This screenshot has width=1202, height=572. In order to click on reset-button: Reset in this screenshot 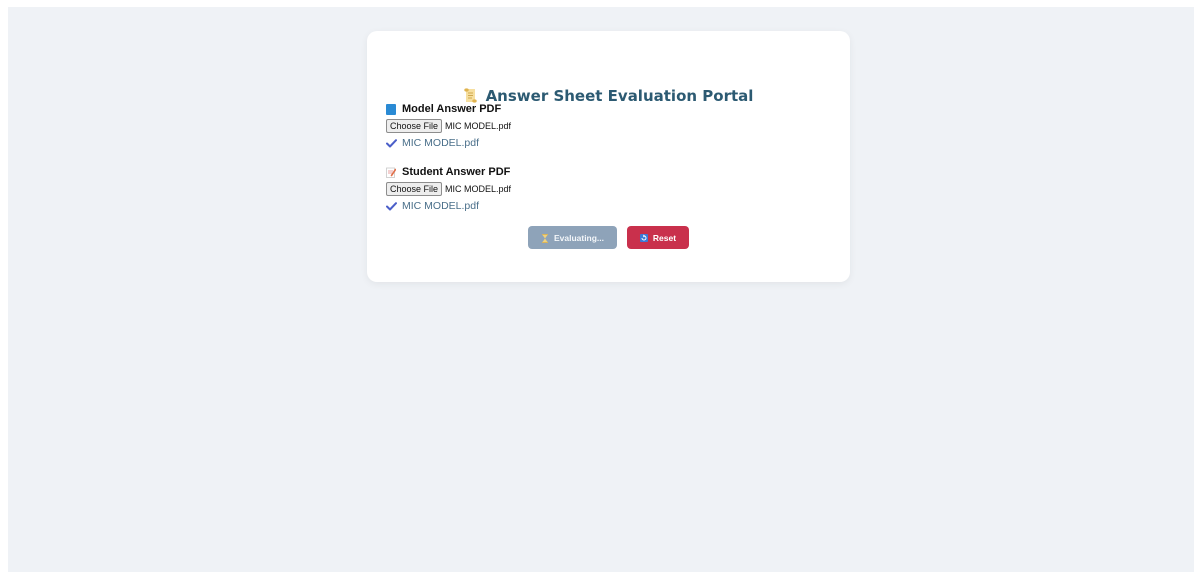, I will do `click(658, 237)`.